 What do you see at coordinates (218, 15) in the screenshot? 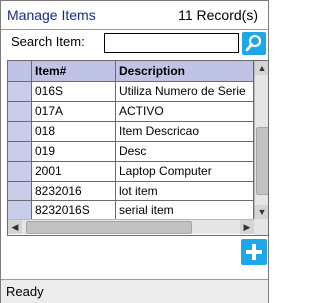
I see `record-count: 11 Record(s)` at bounding box center [218, 15].